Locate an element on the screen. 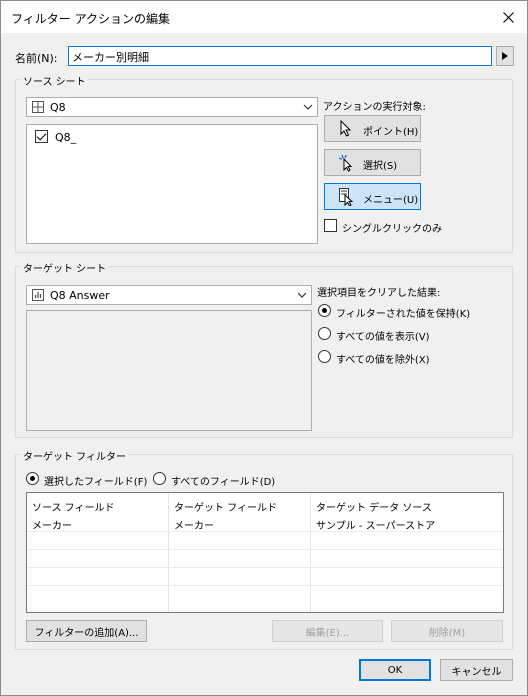 The width and height of the screenshot is (528, 696). clearing-selection-label: 選択項目をクリアした結果: is located at coordinates (379, 293).